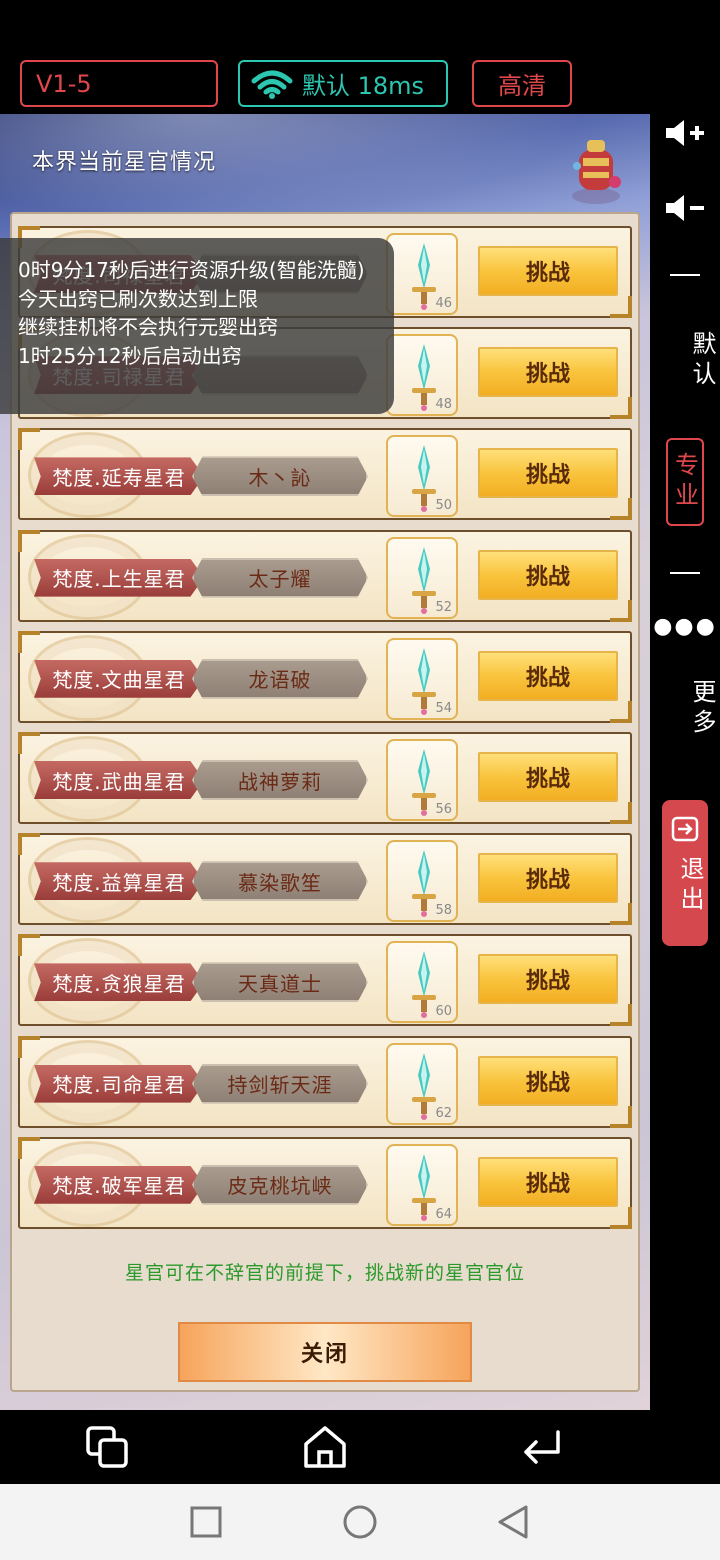  What do you see at coordinates (119, 577) in the screenshot?
I see `rank-title: 梵度.上生星君` at bounding box center [119, 577].